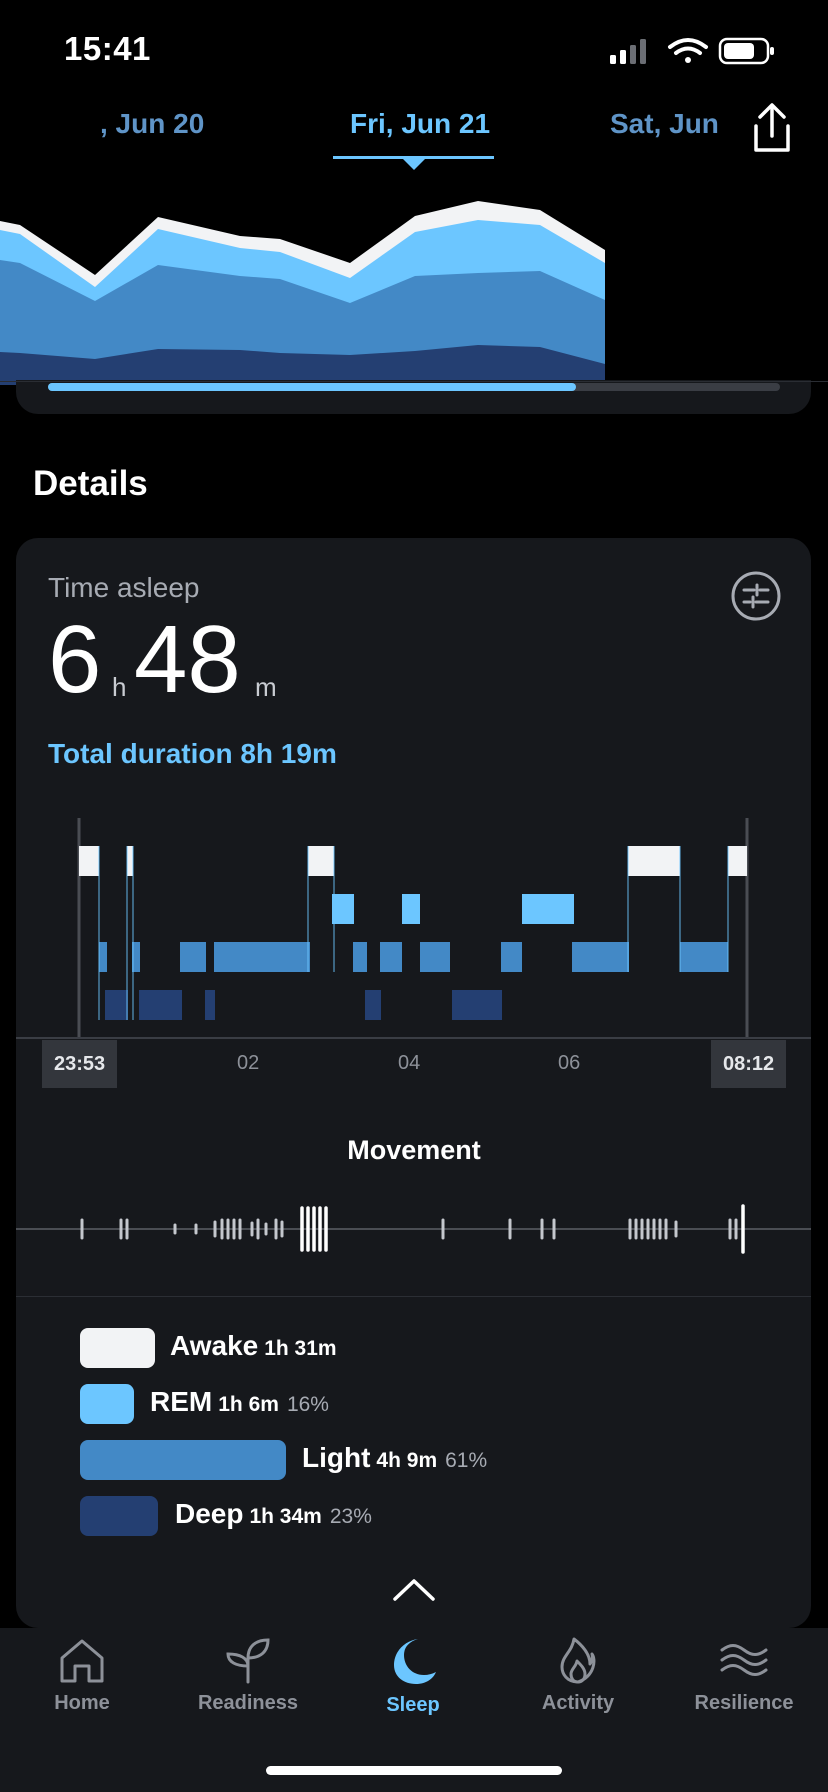 Image resolution: width=828 pixels, height=1792 pixels. What do you see at coordinates (124, 587) in the screenshot?
I see `time-asleep-label: Time asleep` at bounding box center [124, 587].